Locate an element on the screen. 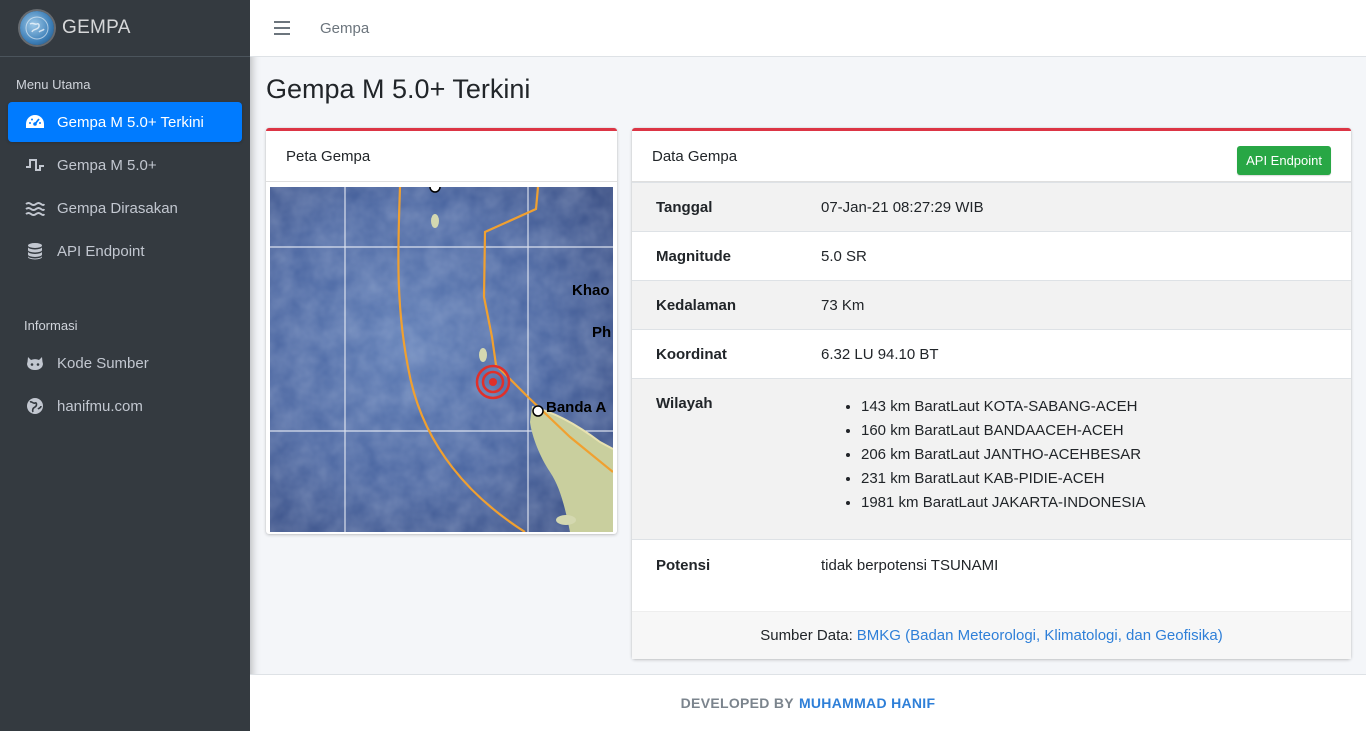 The height and width of the screenshot is (731, 1366). nav-header-main: Menu Utama is located at coordinates (53, 84).